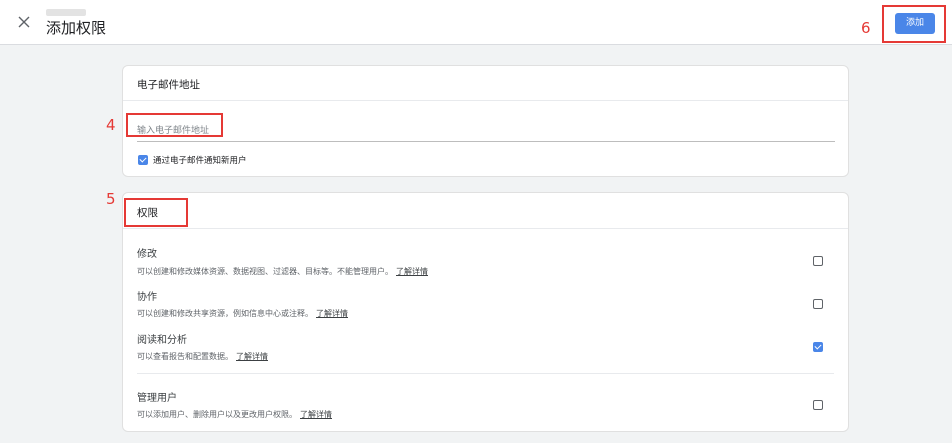  What do you see at coordinates (147, 254) in the screenshot?
I see `permission-name: 修改` at bounding box center [147, 254].